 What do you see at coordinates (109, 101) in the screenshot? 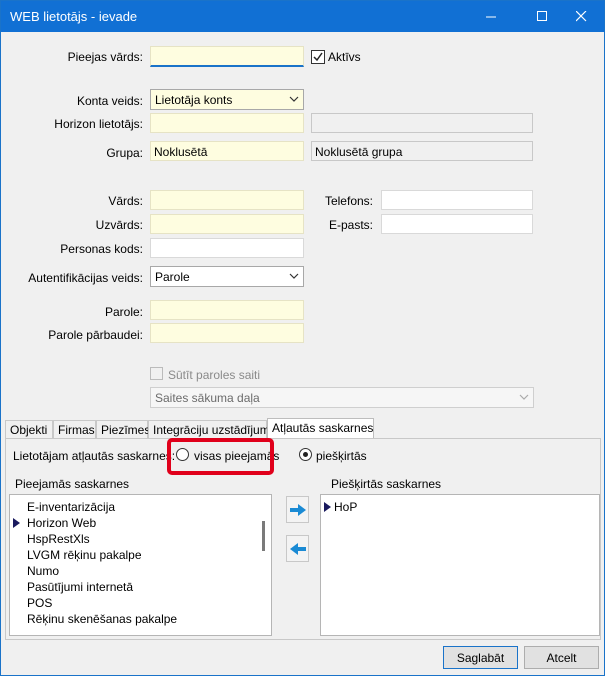
I see `account-type-label: Konta veids:` at bounding box center [109, 101].